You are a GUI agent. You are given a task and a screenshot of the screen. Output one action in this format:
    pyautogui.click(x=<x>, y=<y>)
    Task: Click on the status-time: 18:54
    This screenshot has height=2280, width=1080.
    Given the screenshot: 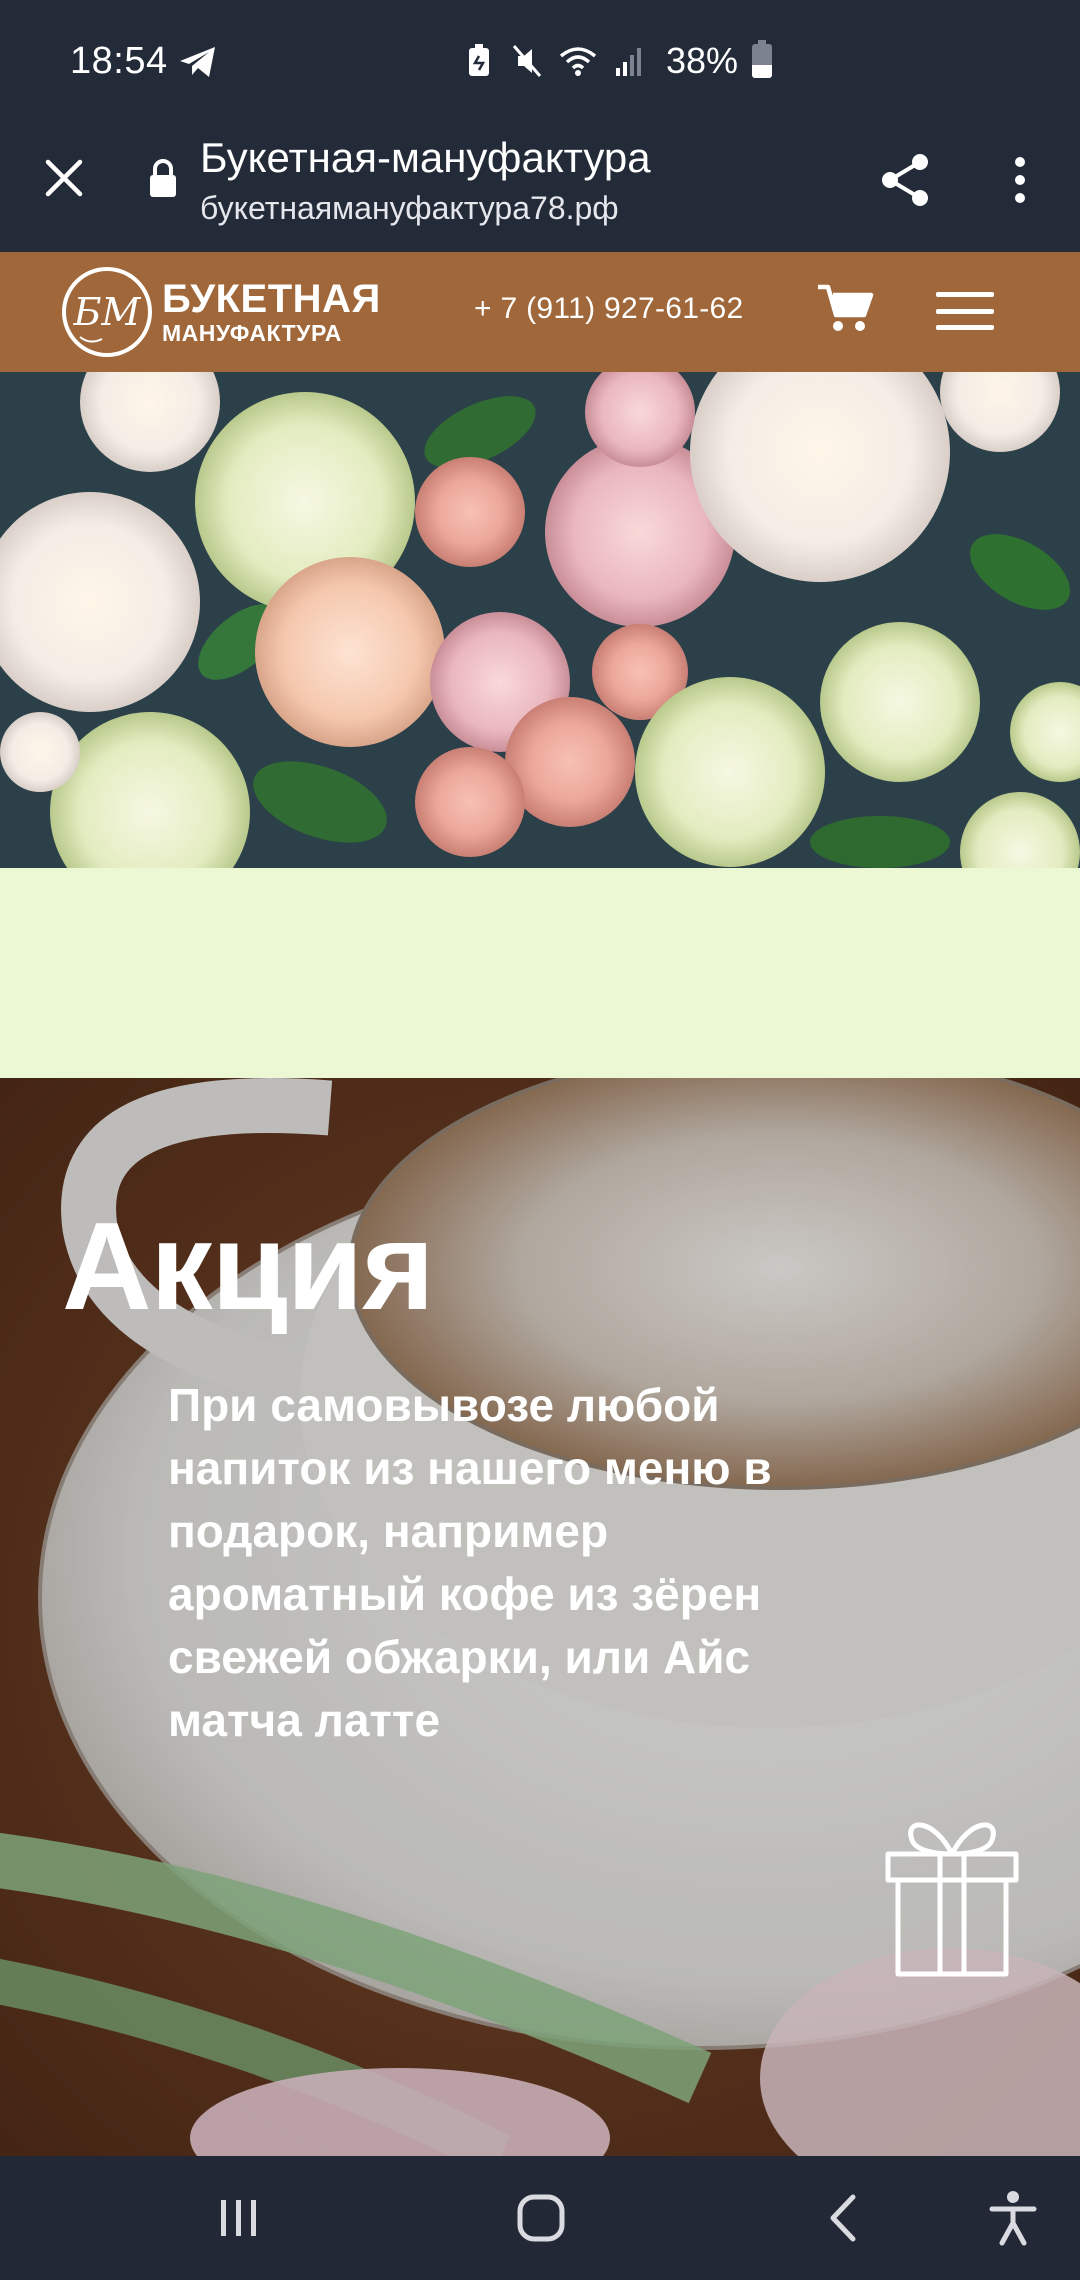 What is the action you would take?
    pyautogui.click(x=119, y=61)
    